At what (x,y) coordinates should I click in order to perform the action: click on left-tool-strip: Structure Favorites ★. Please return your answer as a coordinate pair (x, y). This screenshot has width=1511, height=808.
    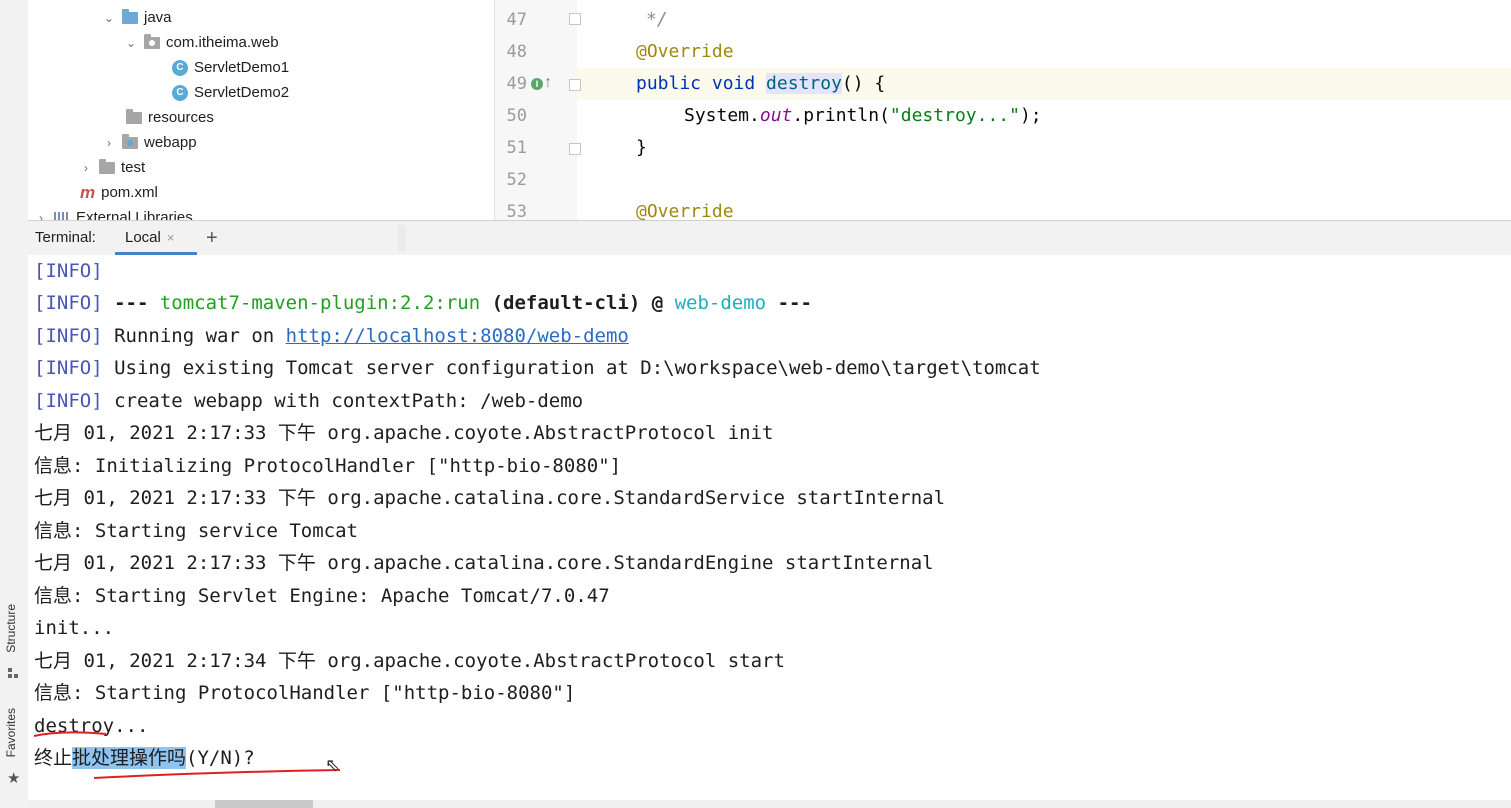
    Looking at the image, I should click on (14, 404).